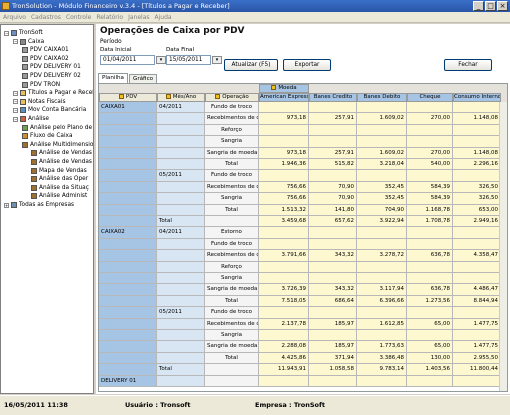  Describe the element at coordinates (303, 210) in the screenshot. I see `table-row: Total 1.513,32 141,80 704,90 1.168,78 653,00` at that location.